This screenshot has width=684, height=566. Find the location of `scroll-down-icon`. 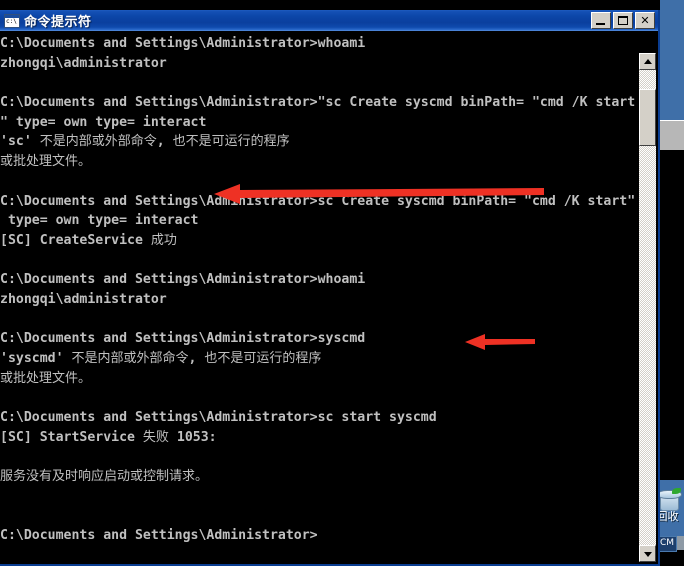

scroll-down-icon is located at coordinates (647, 553).